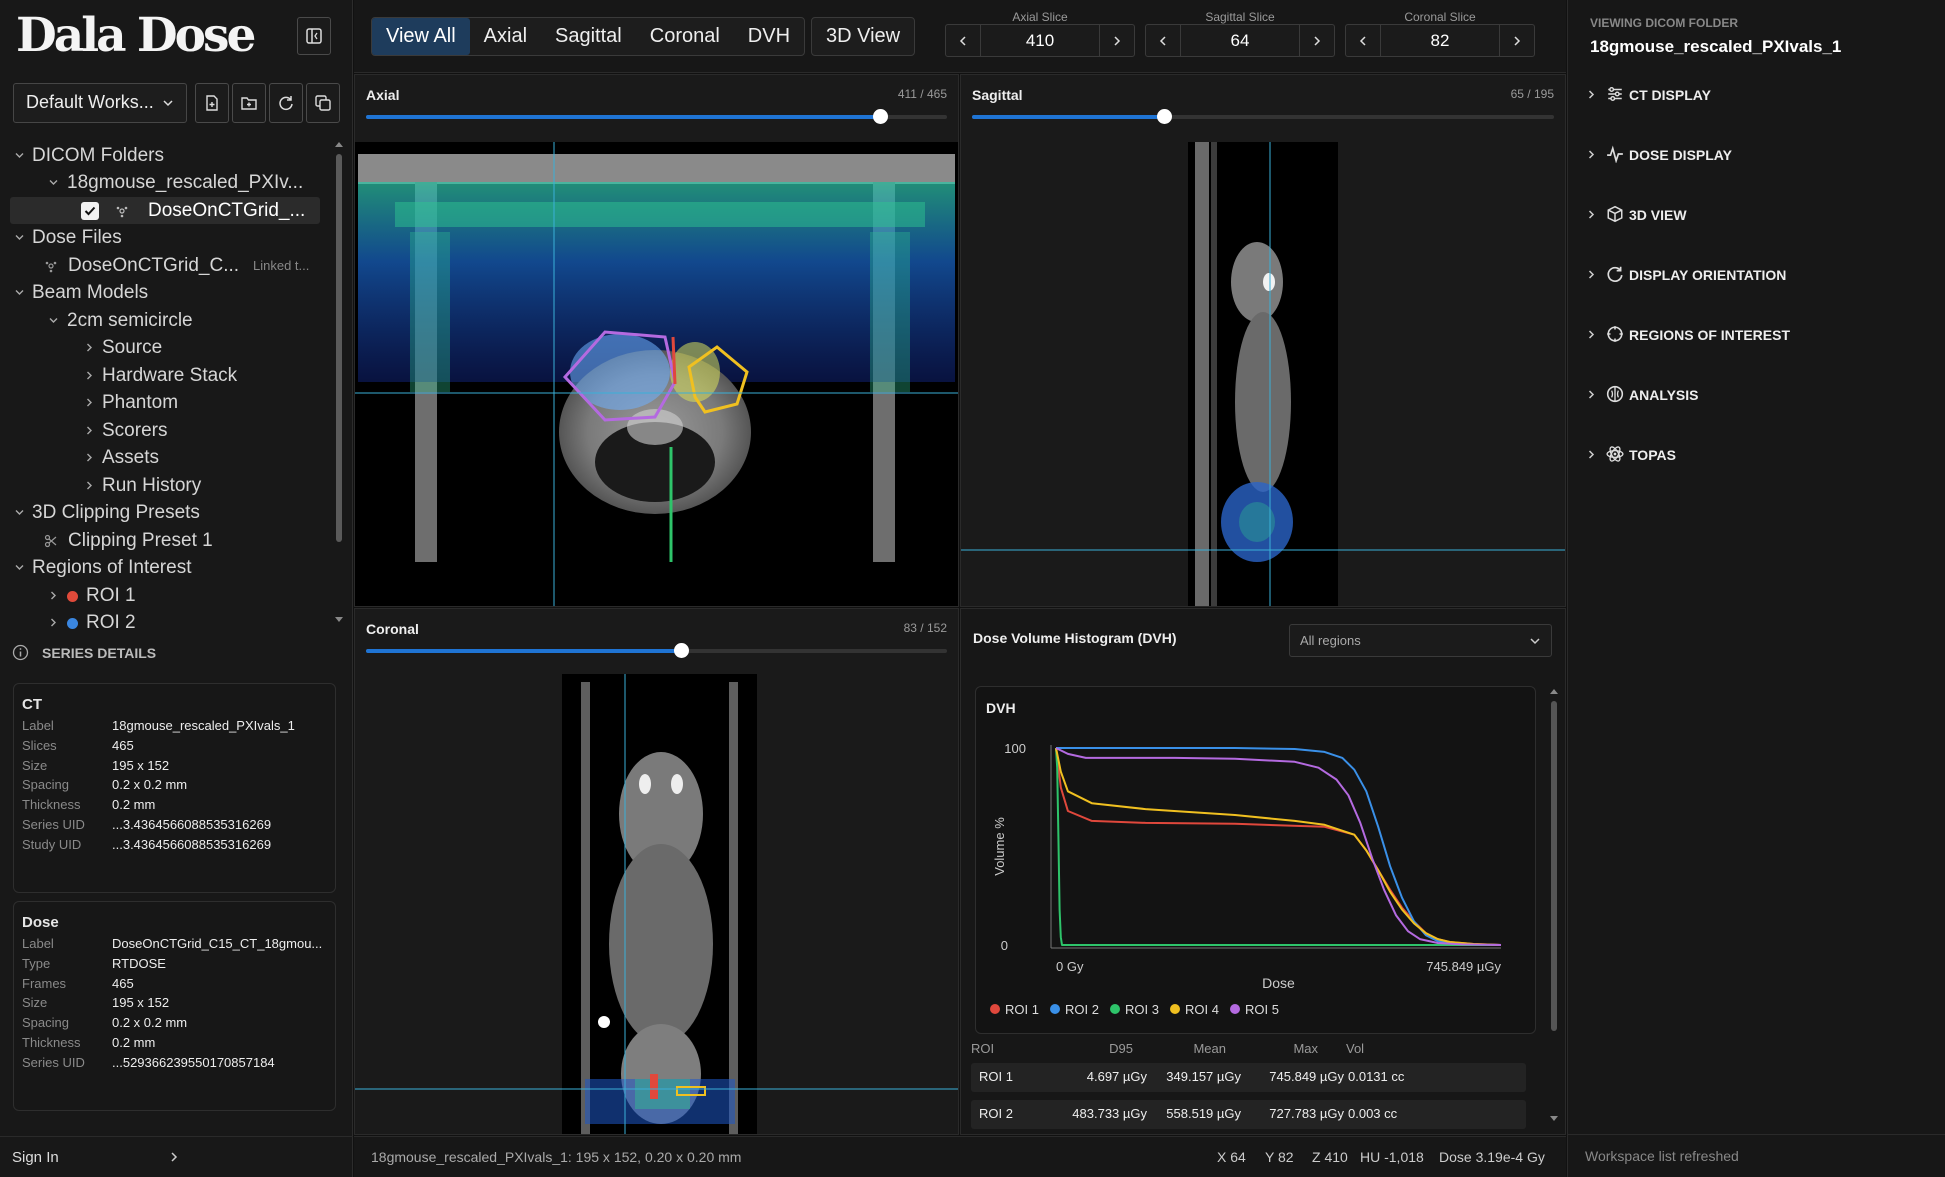 This screenshot has width=1945, height=1177. What do you see at coordinates (36, 963) in the screenshot?
I see `detail-key: Type` at bounding box center [36, 963].